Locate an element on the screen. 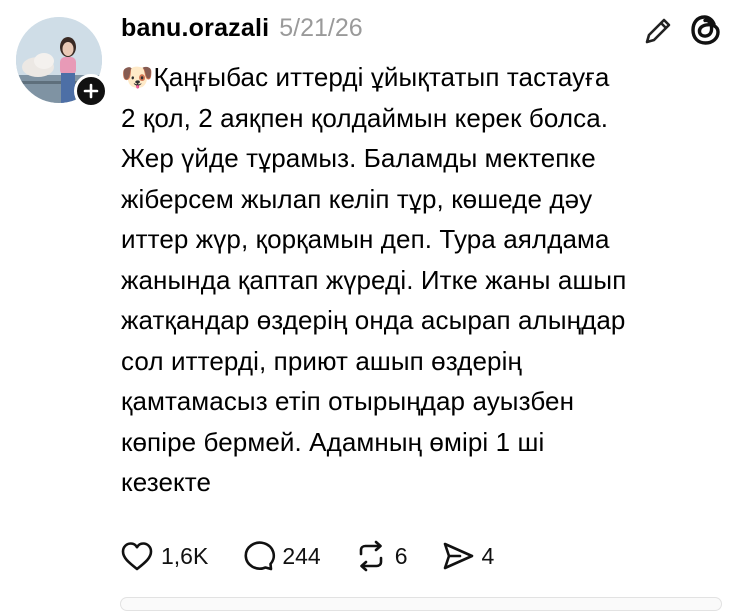  username-link: banu.orazali is located at coordinates (195, 28).